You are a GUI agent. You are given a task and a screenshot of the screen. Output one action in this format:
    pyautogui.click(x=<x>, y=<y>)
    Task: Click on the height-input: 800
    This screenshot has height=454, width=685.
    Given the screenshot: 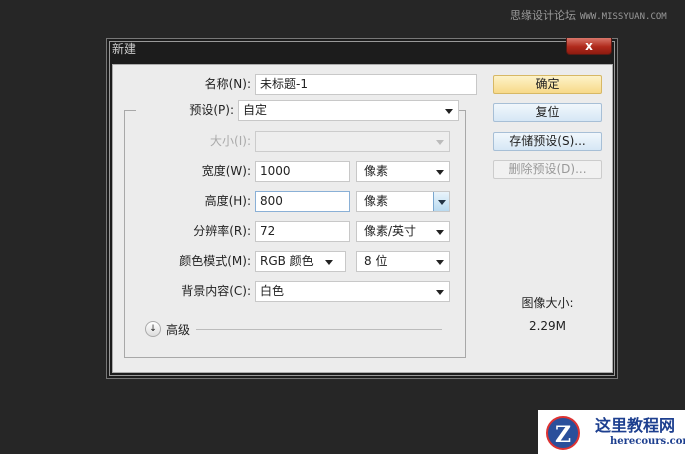 What is the action you would take?
    pyautogui.click(x=302, y=201)
    